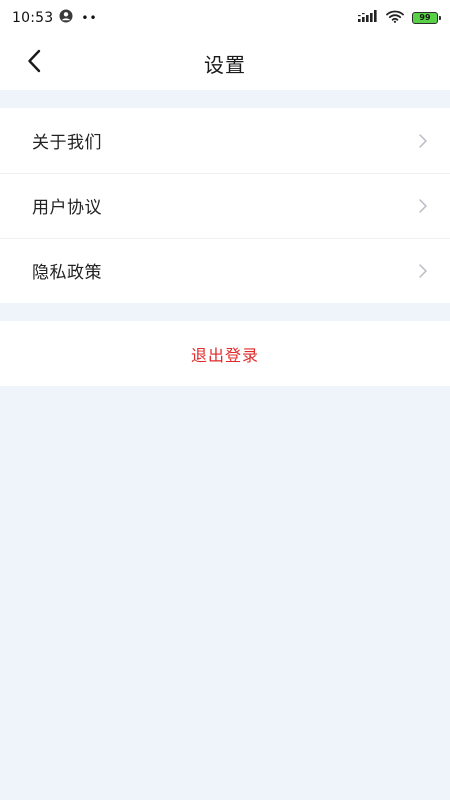 The height and width of the screenshot is (800, 450). Describe the element at coordinates (33, 18) in the screenshot. I see `status-time: 10:53` at that location.